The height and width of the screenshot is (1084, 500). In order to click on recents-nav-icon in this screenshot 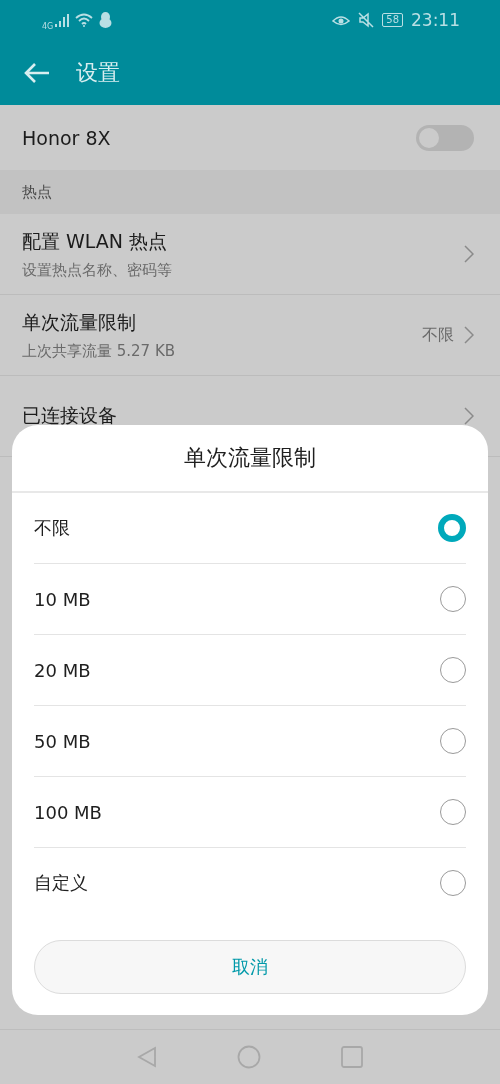, I will do `click(352, 1057)`.